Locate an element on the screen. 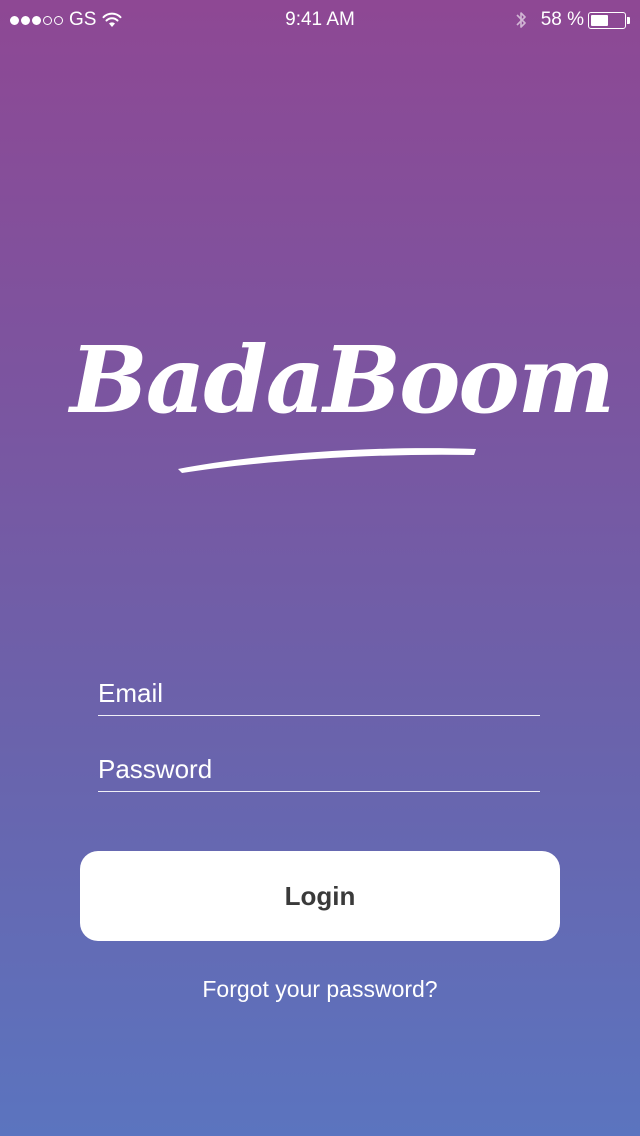 The height and width of the screenshot is (1136, 640). logo-text: BadaBoom is located at coordinates (342, 380).